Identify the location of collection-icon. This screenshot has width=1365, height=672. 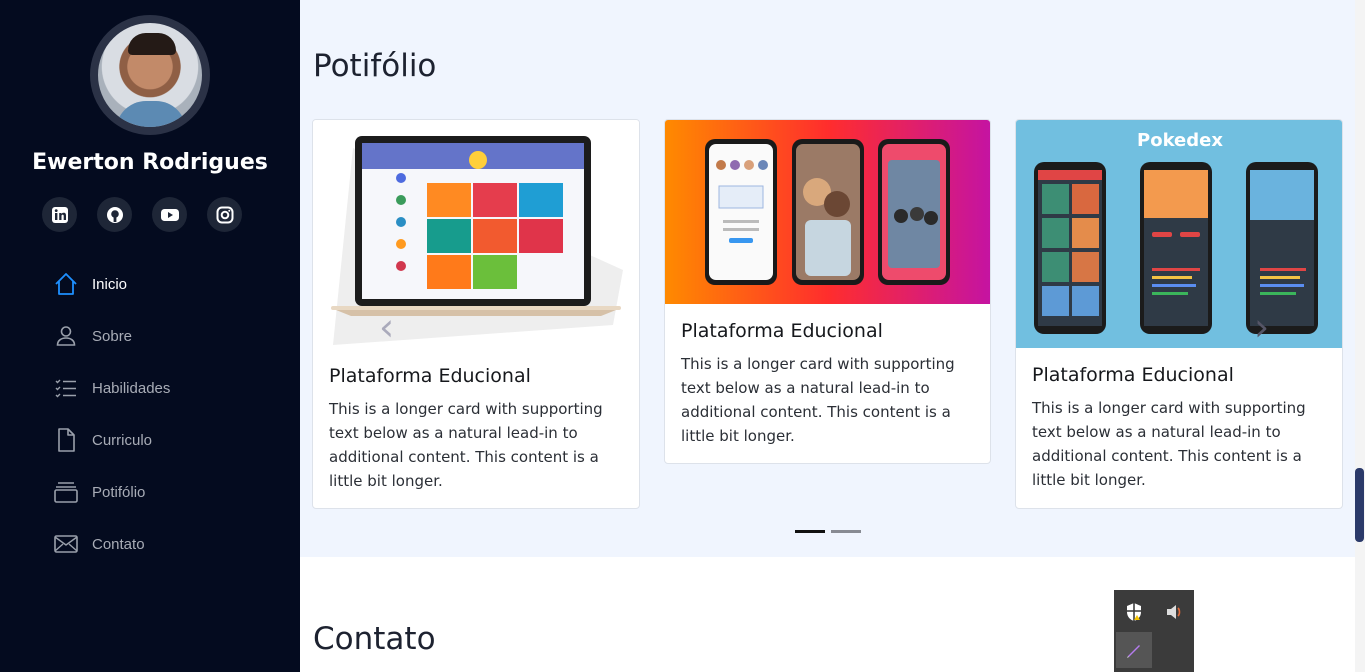
(66, 492).